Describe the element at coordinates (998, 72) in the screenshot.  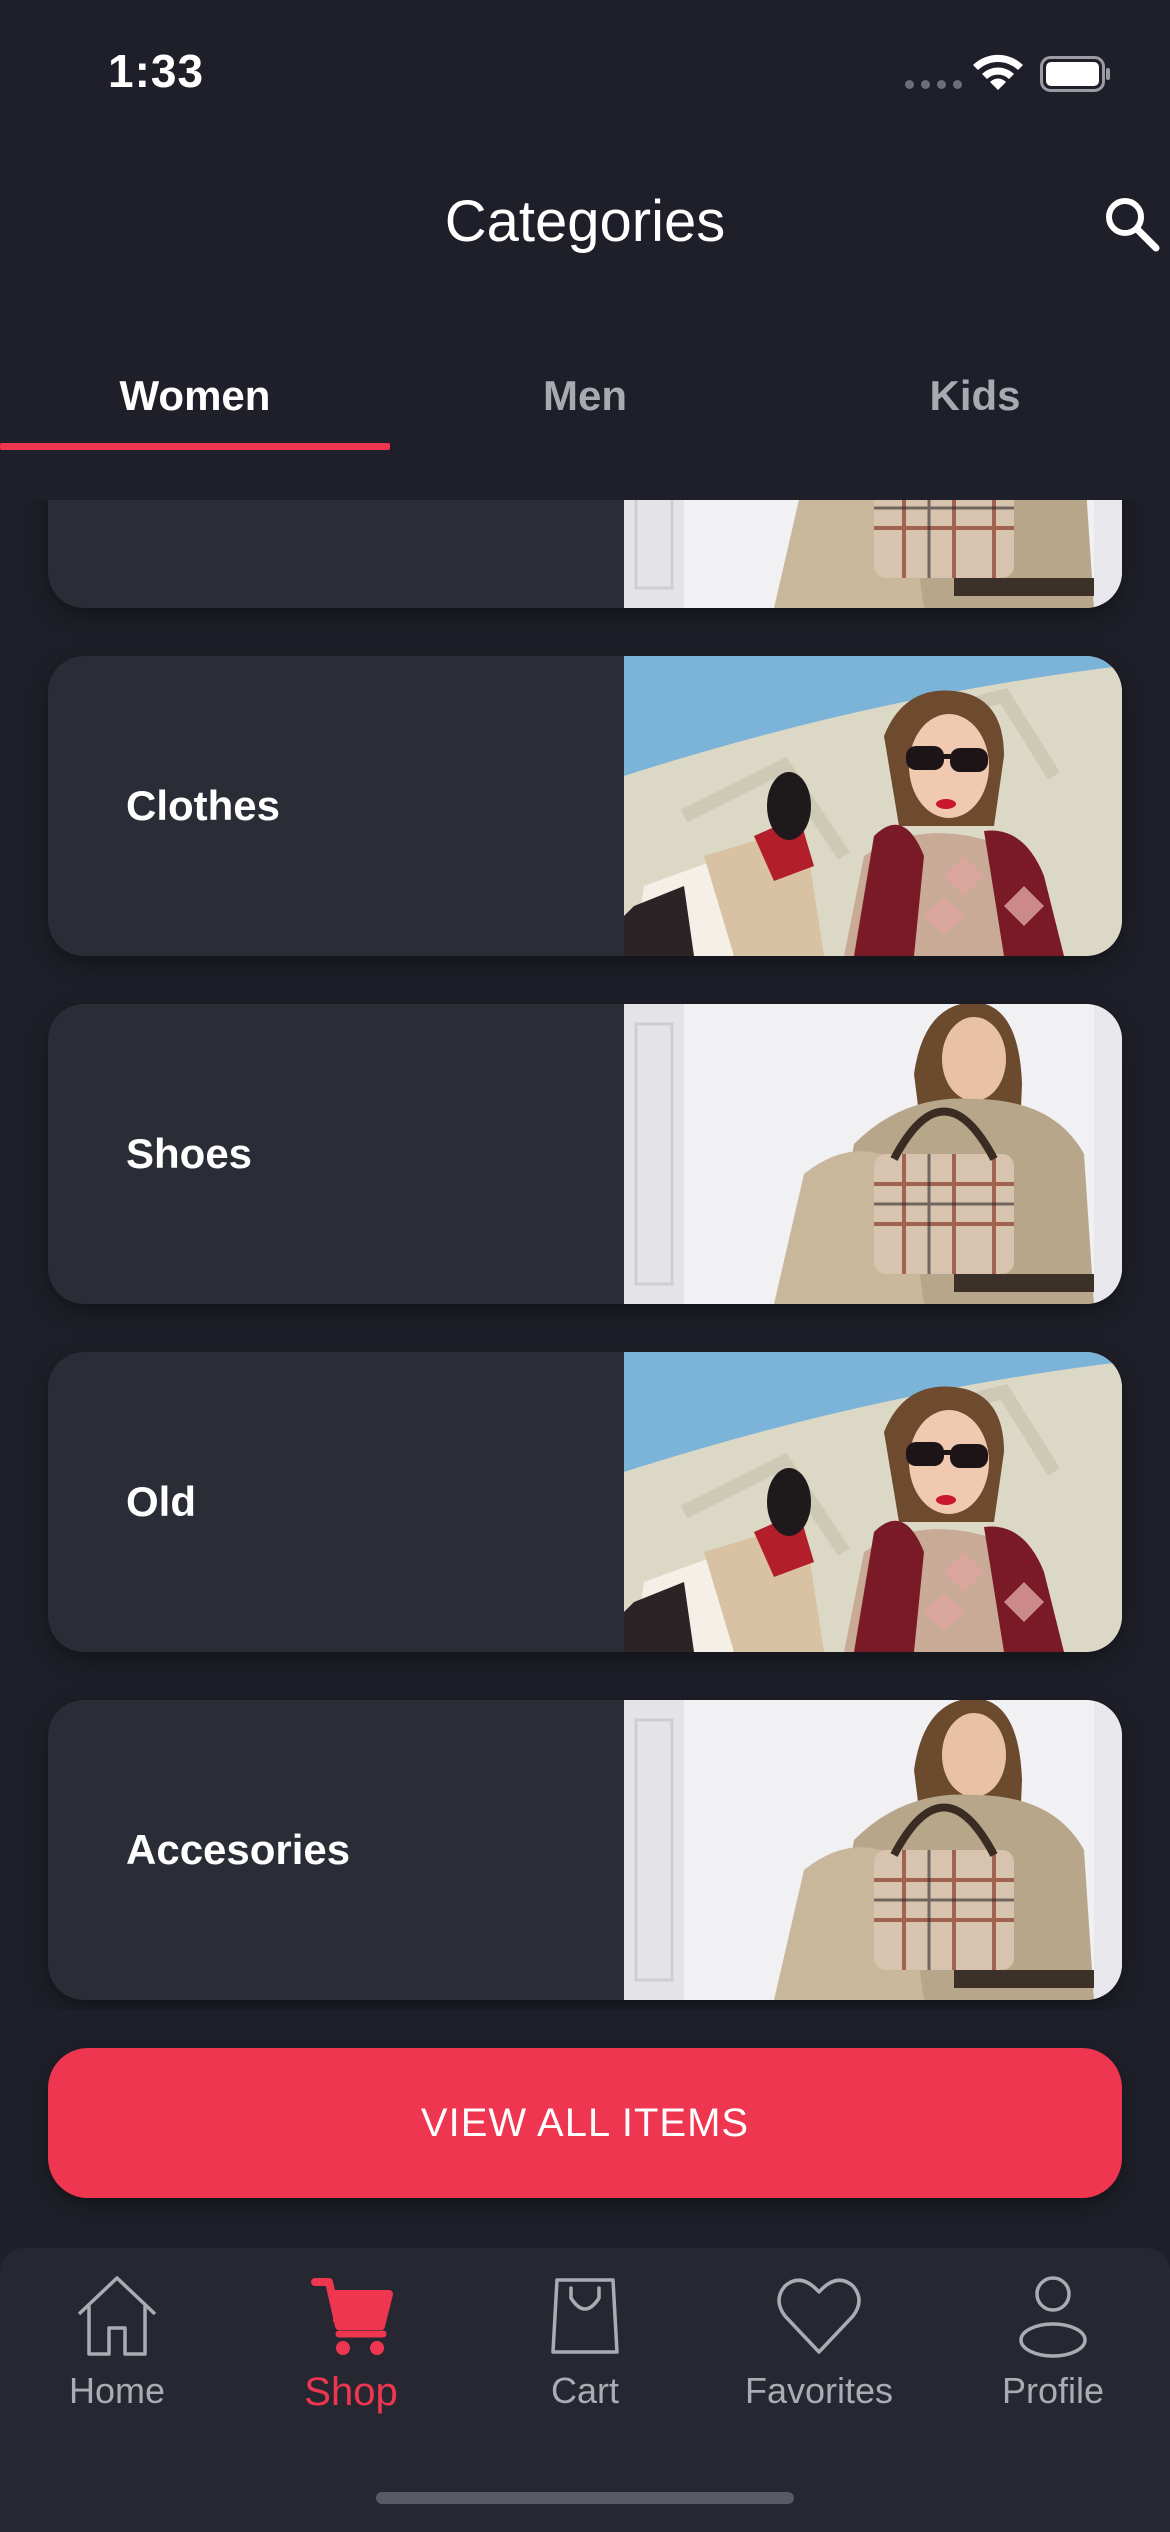
I see `wifi-icon` at that location.